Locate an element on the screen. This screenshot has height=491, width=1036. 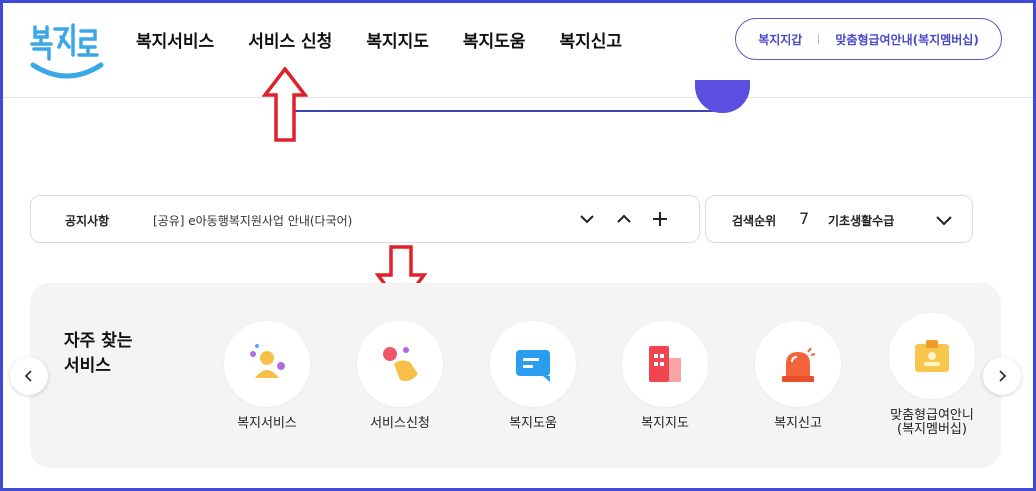
service-label-line1: 맞춤형급여안니 is located at coordinates (932, 415).